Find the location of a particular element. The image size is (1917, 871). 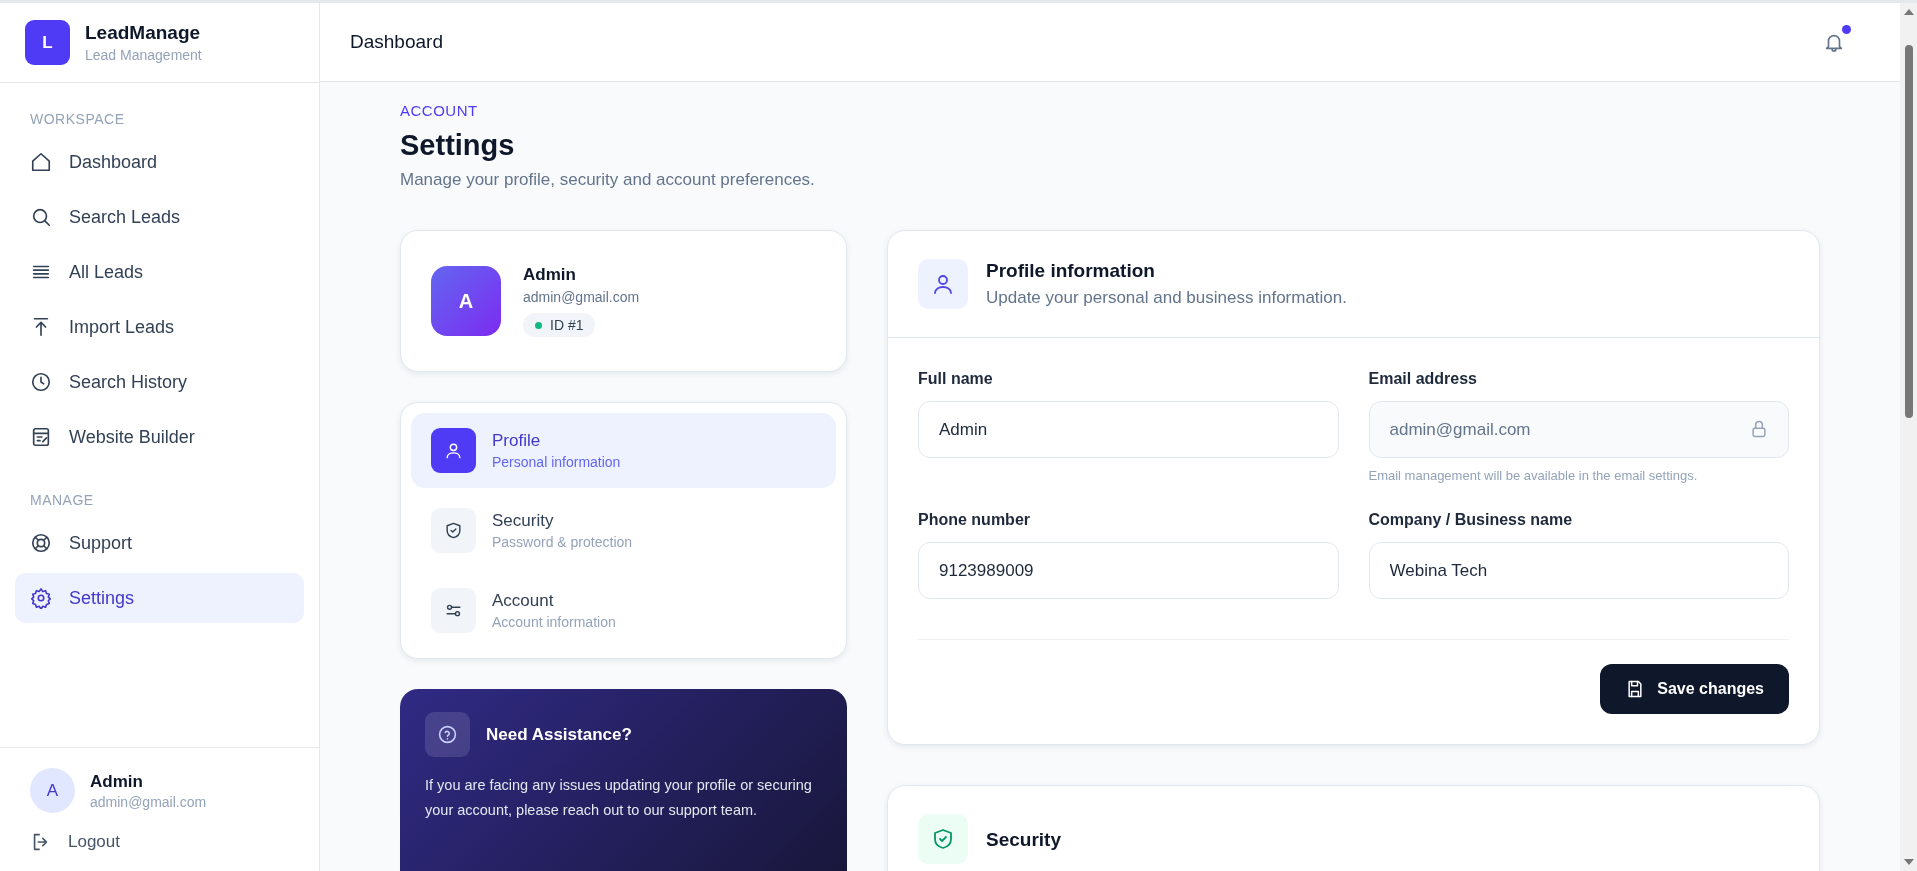

help-title: Need Assistance? is located at coordinates (559, 734).